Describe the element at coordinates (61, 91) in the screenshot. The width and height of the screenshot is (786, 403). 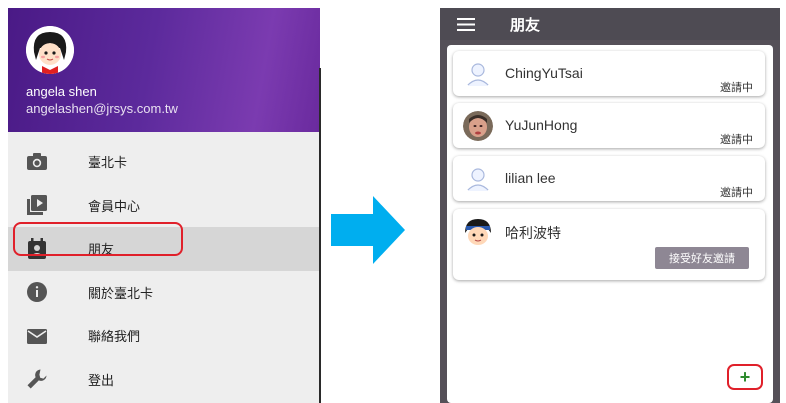
I see `user-name: angela shen` at that location.